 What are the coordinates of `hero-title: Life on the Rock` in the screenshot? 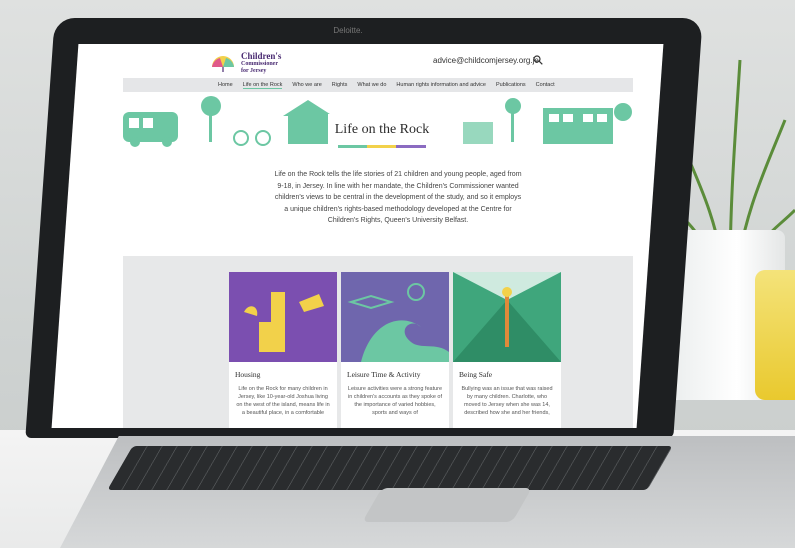 It's located at (382, 129).